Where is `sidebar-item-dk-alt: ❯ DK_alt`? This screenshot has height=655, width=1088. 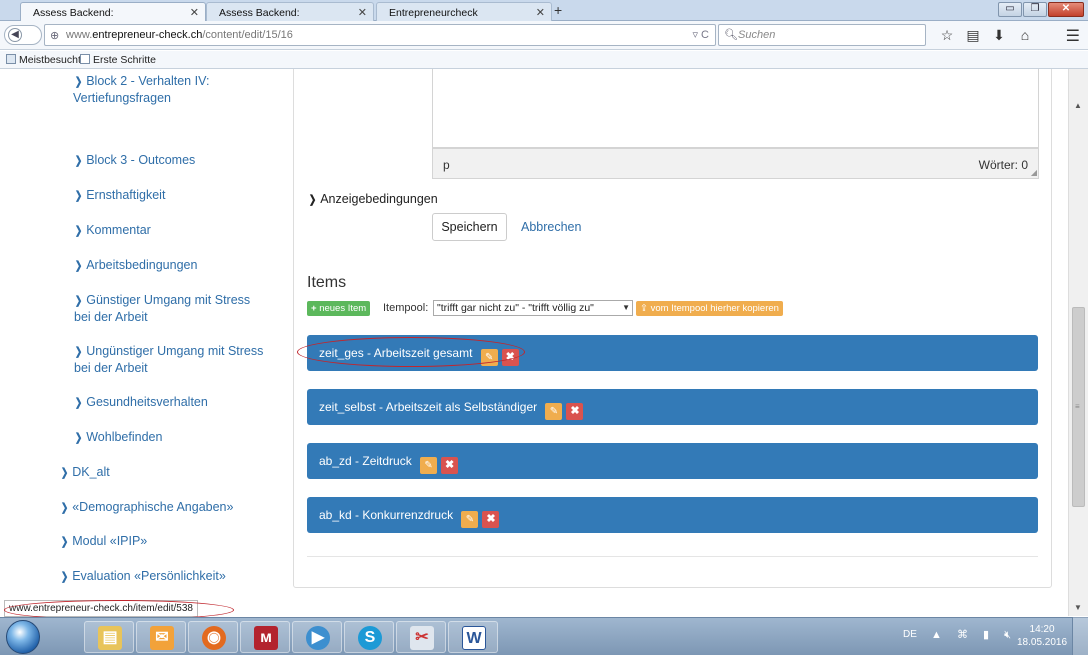 sidebar-item-dk-alt: ❯ DK_alt is located at coordinates (85, 472).